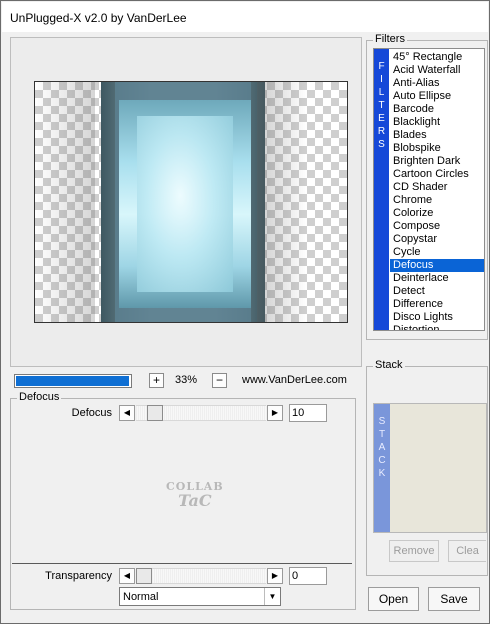  What do you see at coordinates (414, 551) in the screenshot?
I see `remove-button: Remove` at bounding box center [414, 551].